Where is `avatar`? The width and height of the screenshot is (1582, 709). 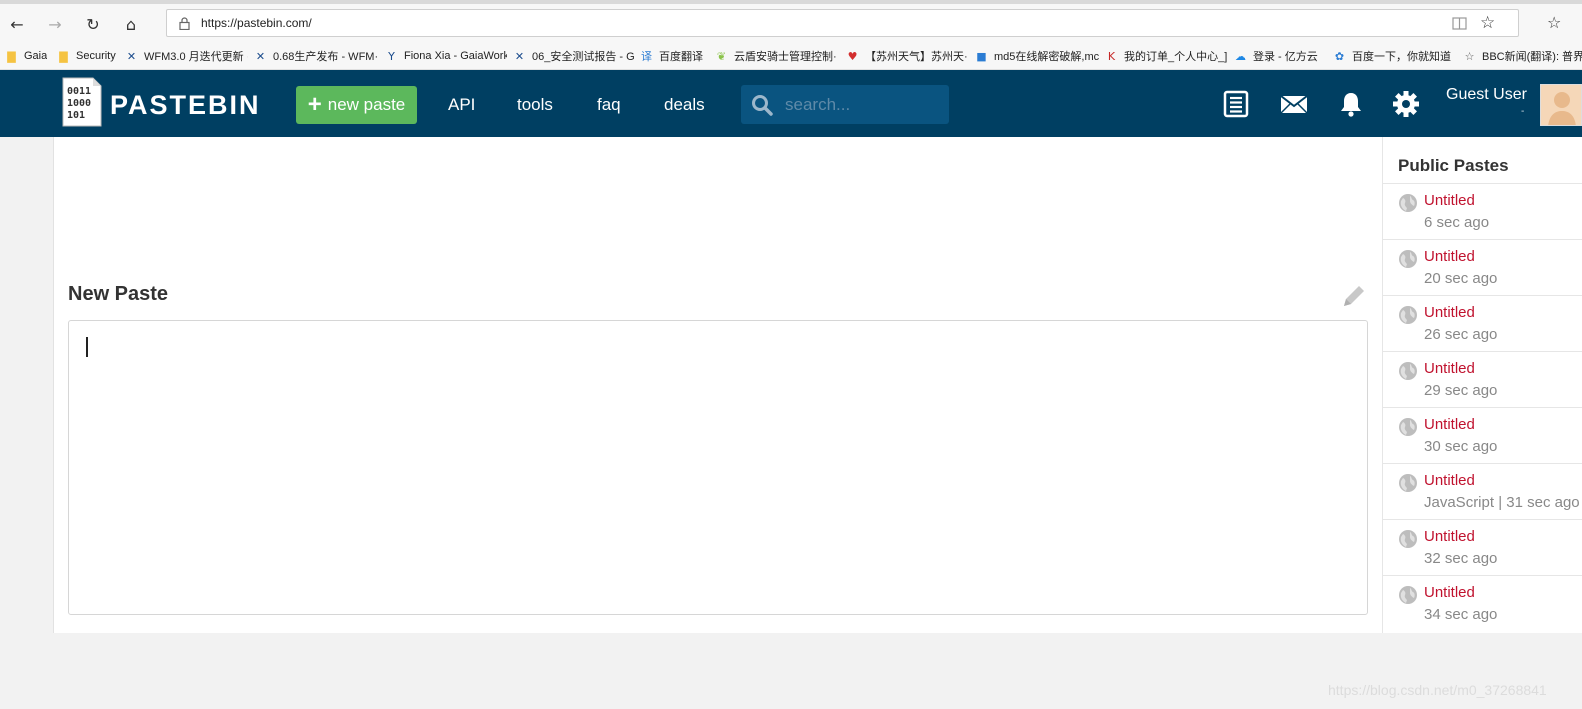
avatar is located at coordinates (1561, 105).